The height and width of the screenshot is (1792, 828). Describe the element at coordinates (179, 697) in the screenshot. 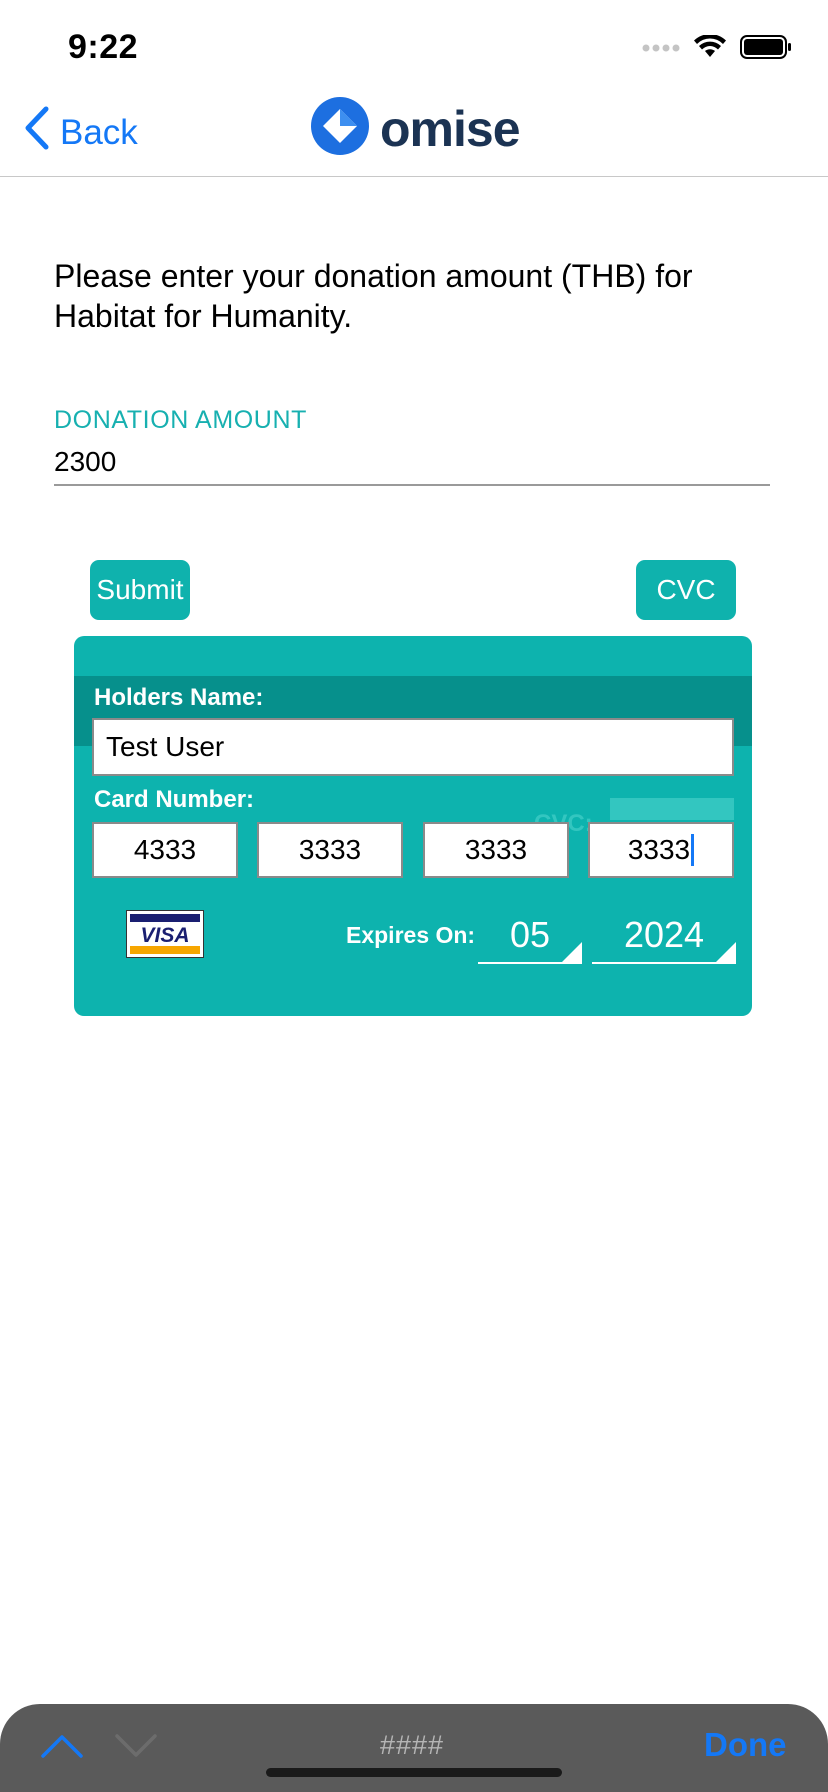

I see `holder-name-label: Holders Name:` at that location.